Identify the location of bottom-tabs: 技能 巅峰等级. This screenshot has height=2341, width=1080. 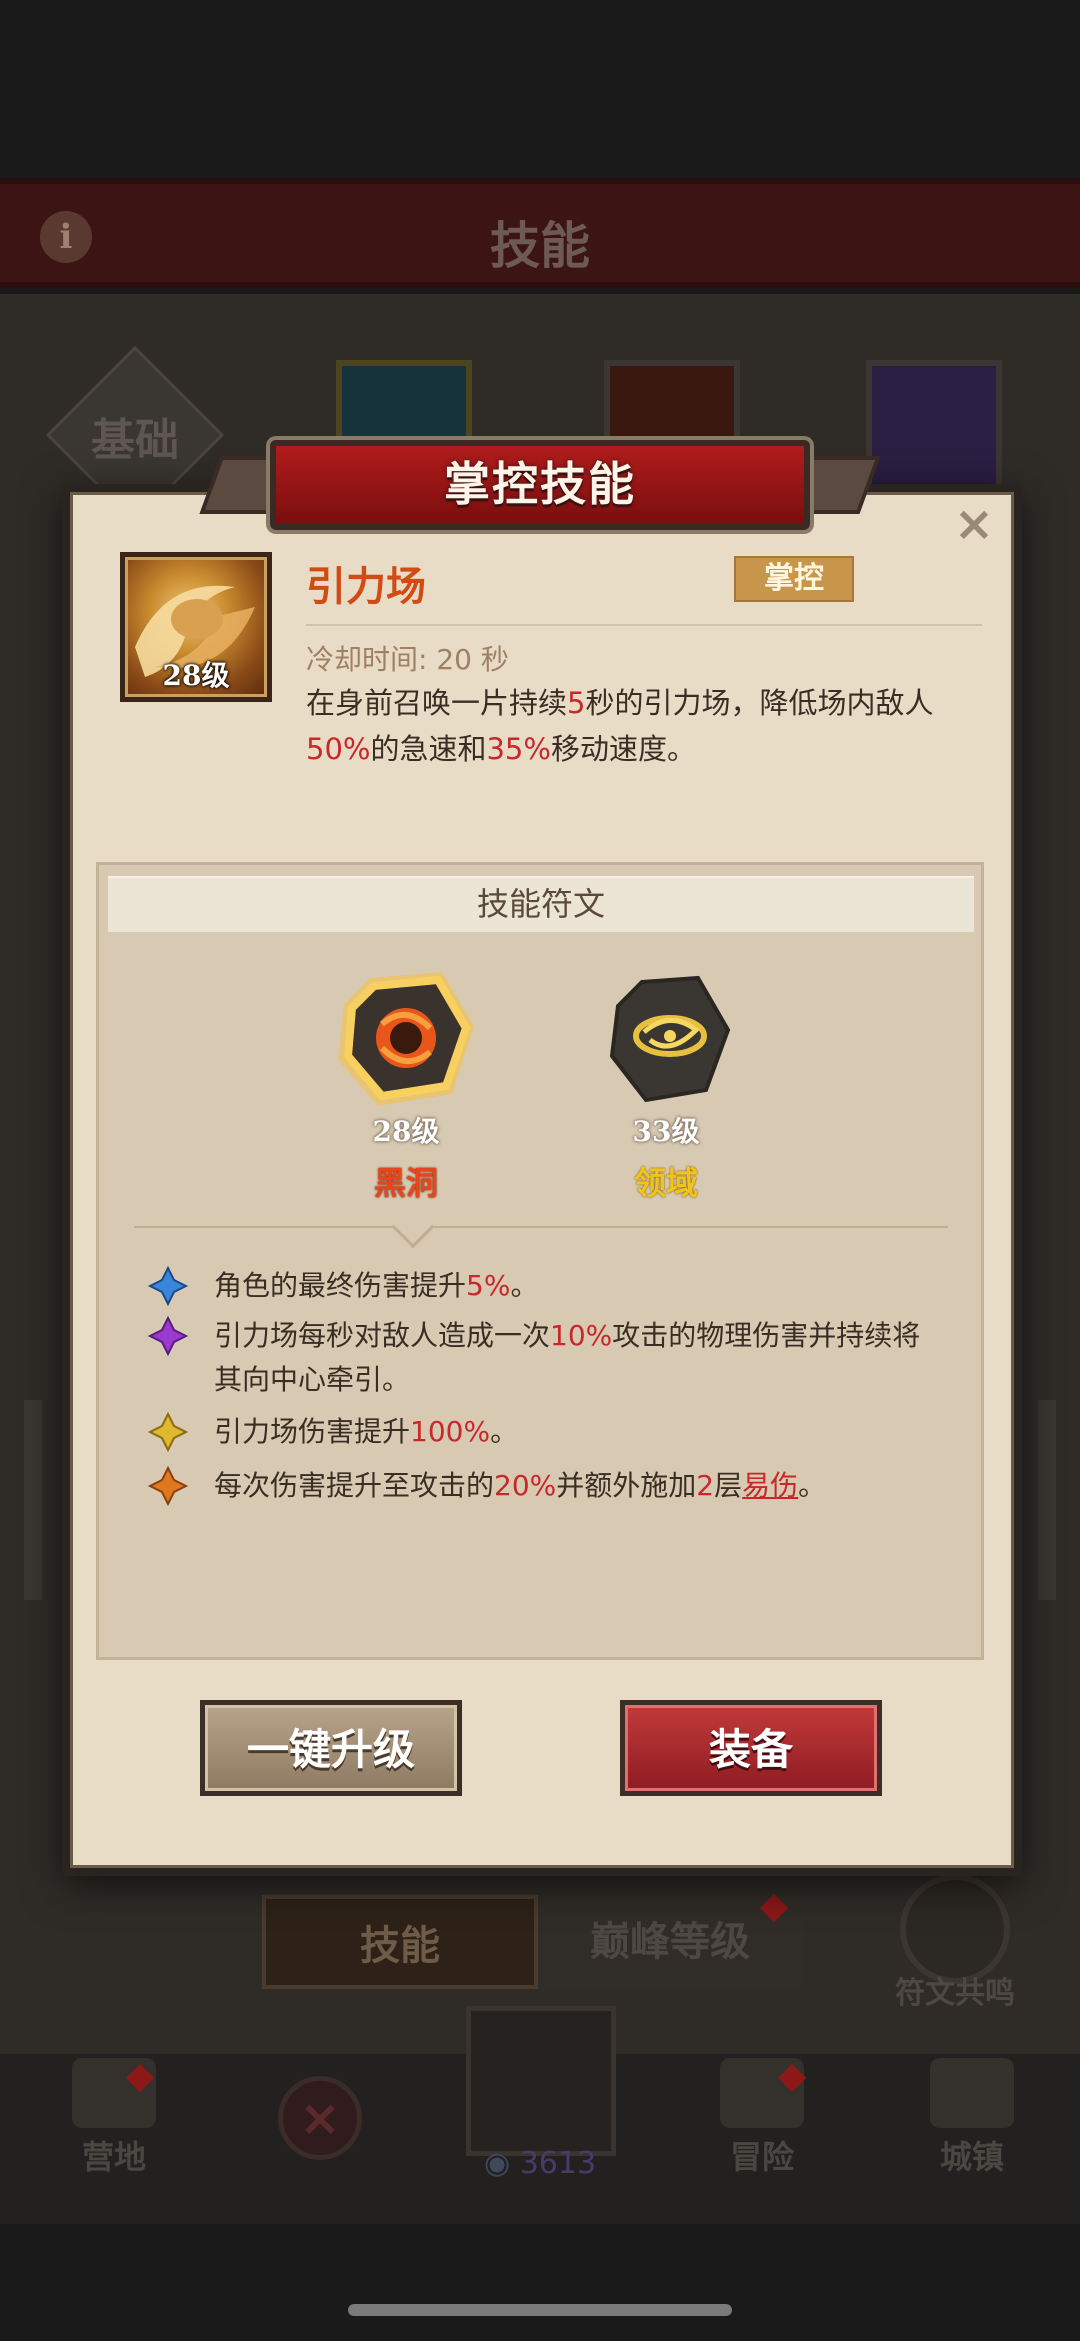
(532, 1942).